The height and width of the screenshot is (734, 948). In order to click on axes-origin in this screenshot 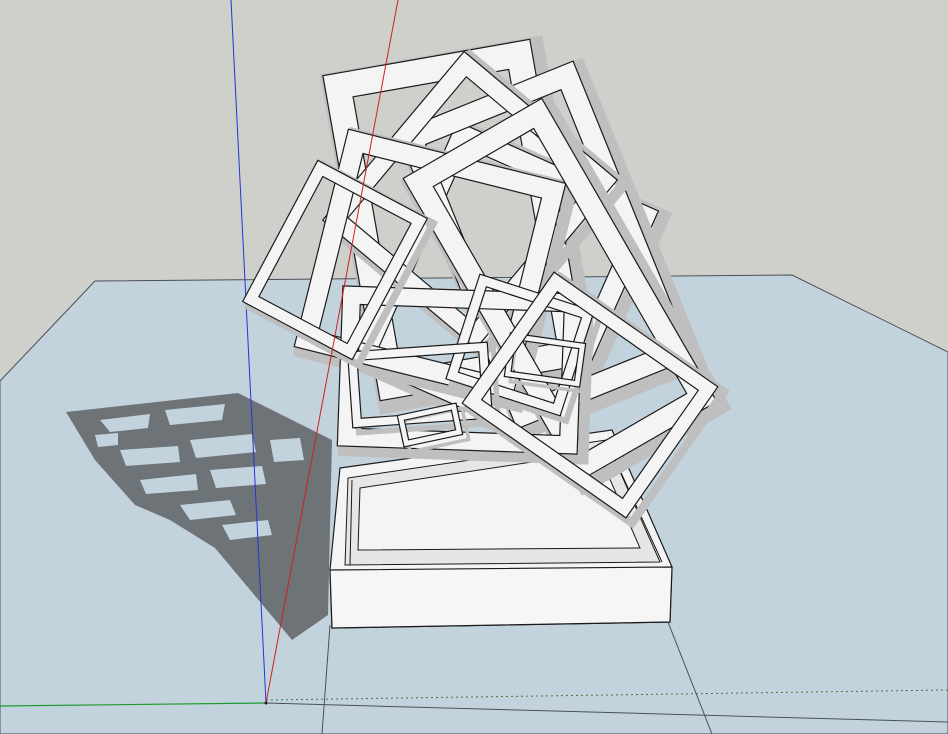, I will do `click(266, 703)`.